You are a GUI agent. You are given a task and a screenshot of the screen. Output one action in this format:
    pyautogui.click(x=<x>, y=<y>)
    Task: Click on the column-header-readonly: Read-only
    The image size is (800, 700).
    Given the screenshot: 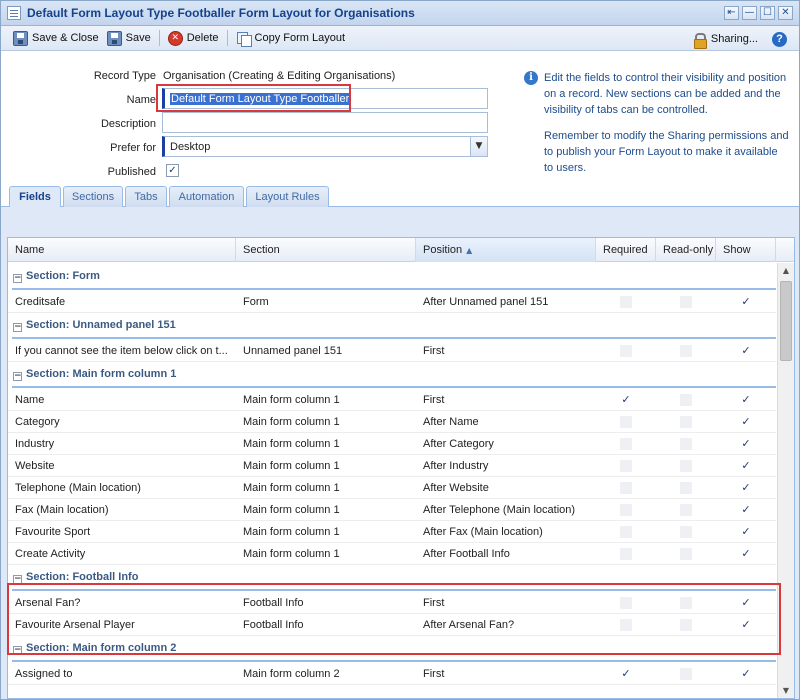 What is the action you would take?
    pyautogui.click(x=686, y=250)
    